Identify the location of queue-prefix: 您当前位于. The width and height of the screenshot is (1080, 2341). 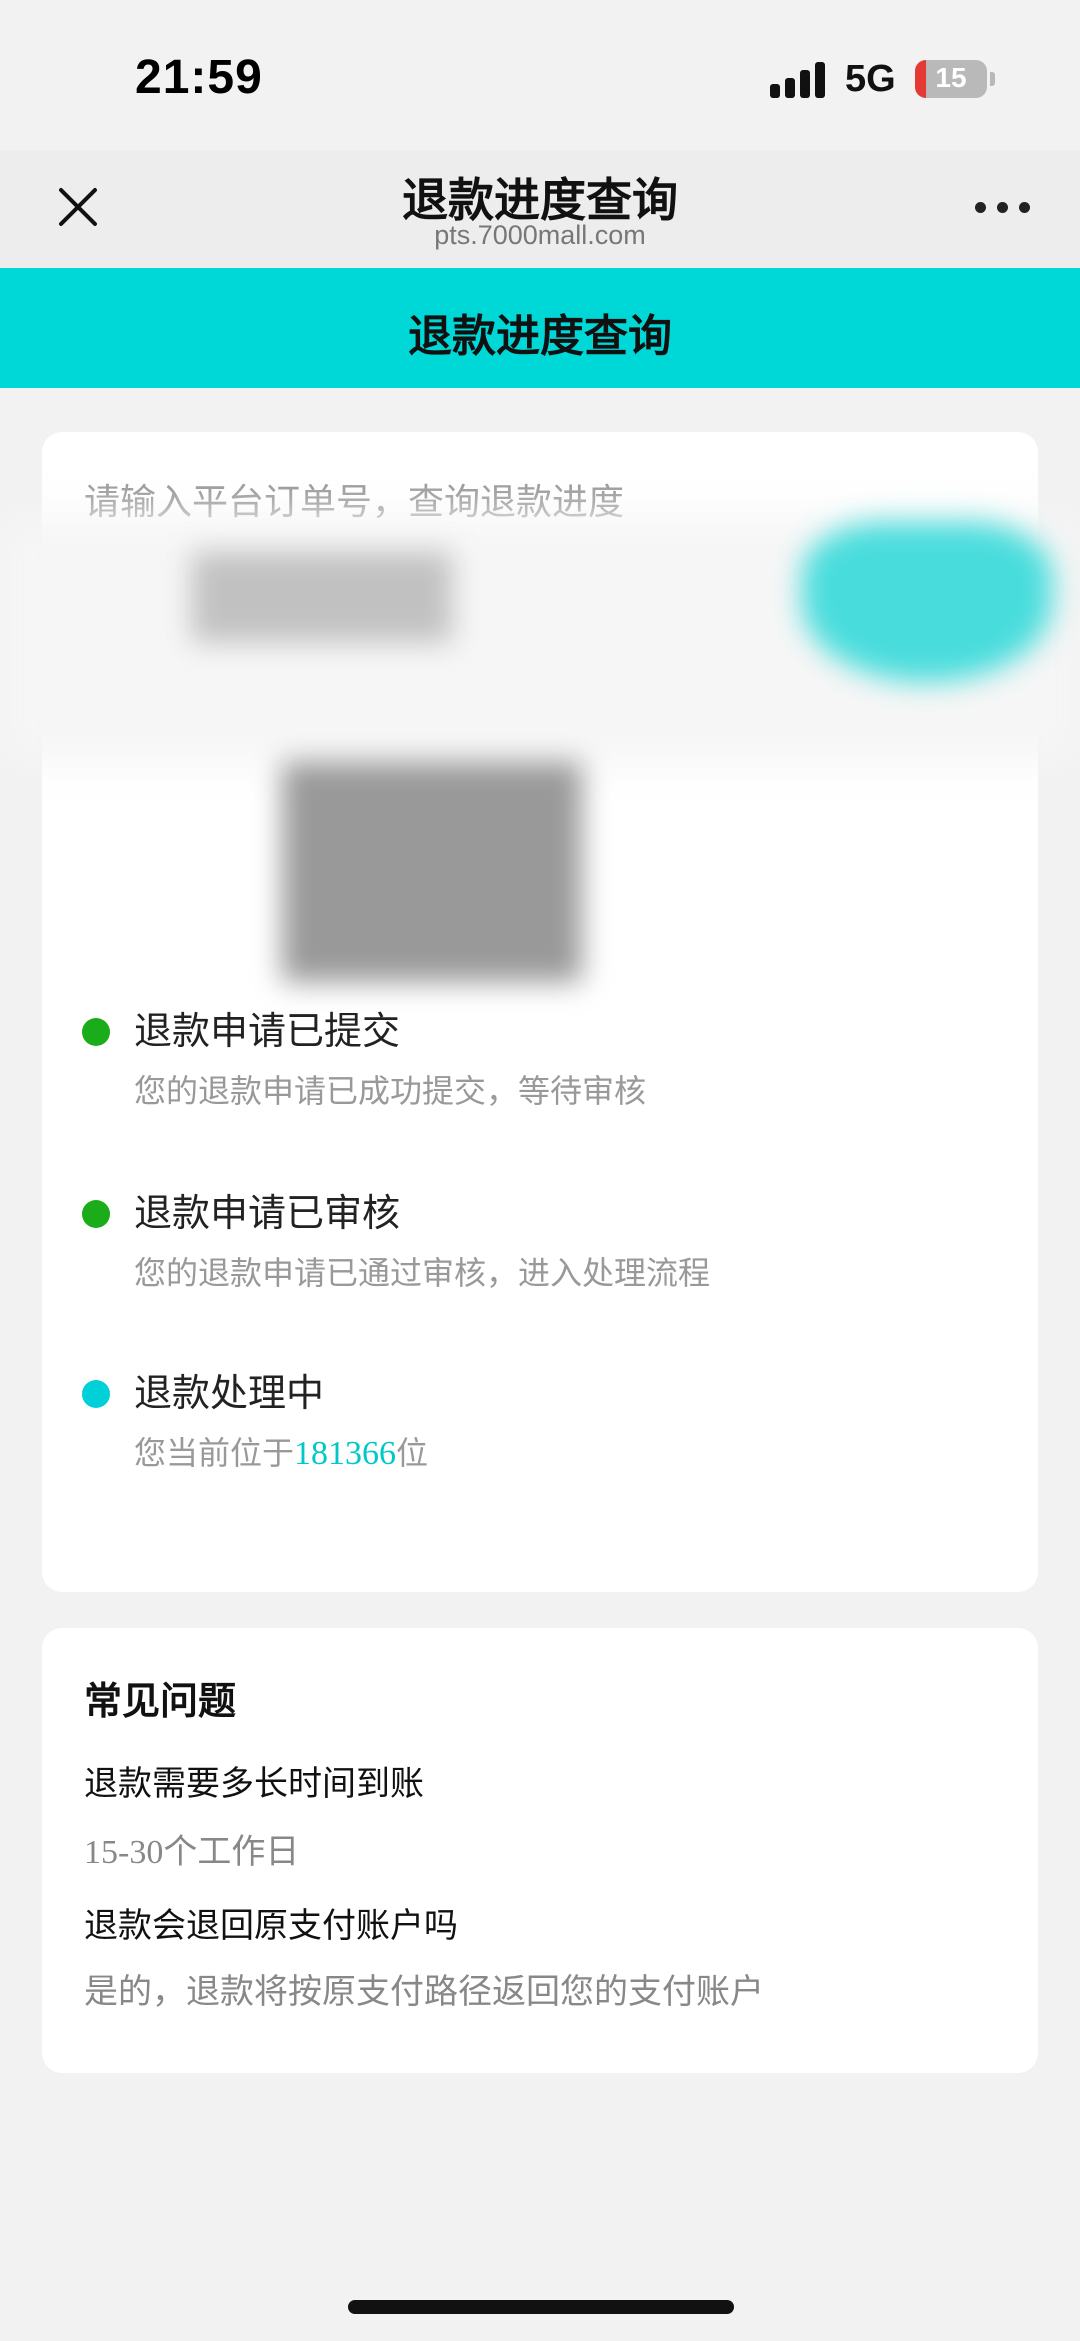
(214, 1453).